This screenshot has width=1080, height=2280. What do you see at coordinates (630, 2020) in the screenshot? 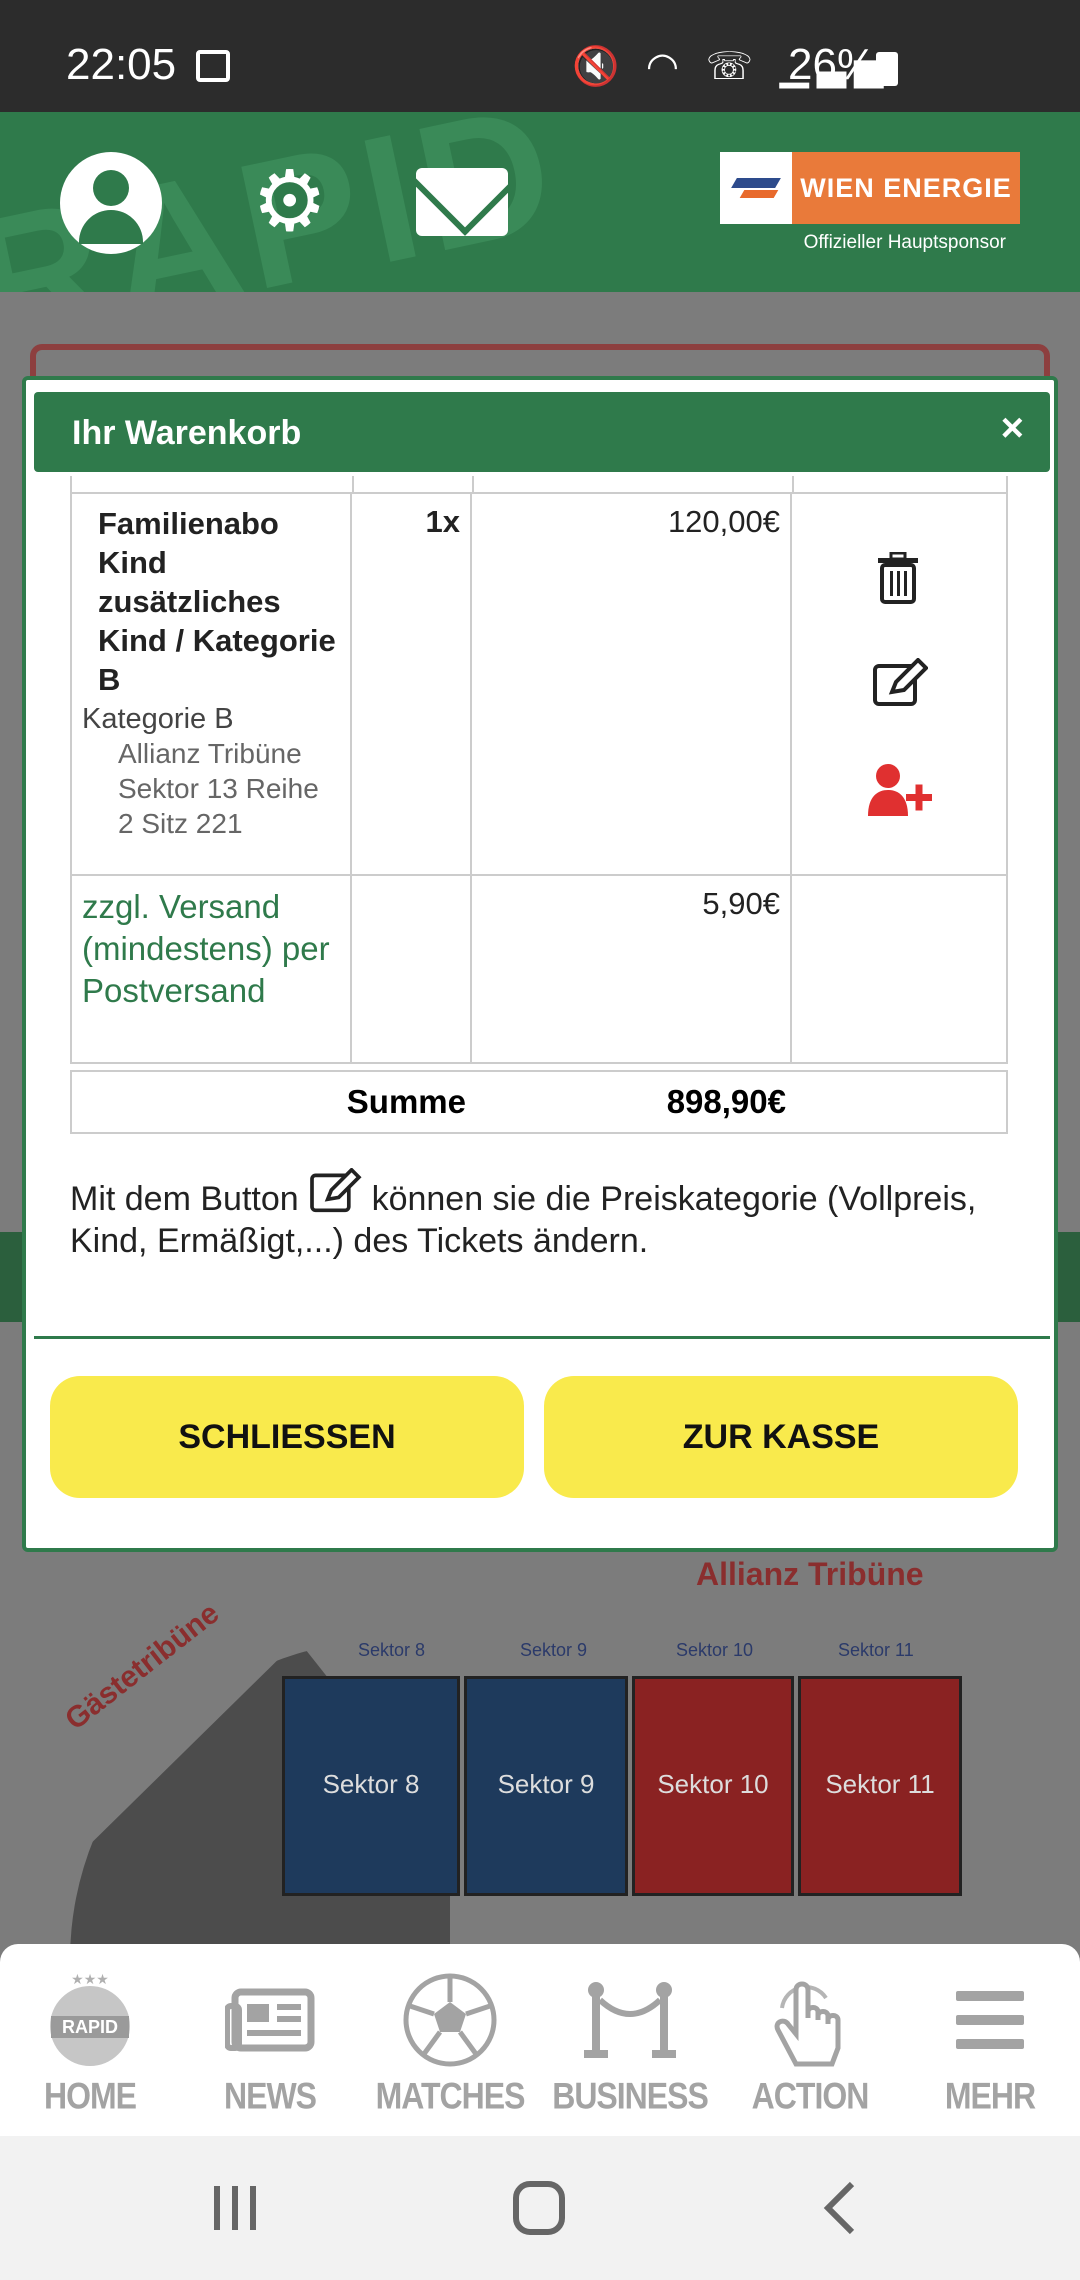
I see `stanchion-icon` at bounding box center [630, 2020].